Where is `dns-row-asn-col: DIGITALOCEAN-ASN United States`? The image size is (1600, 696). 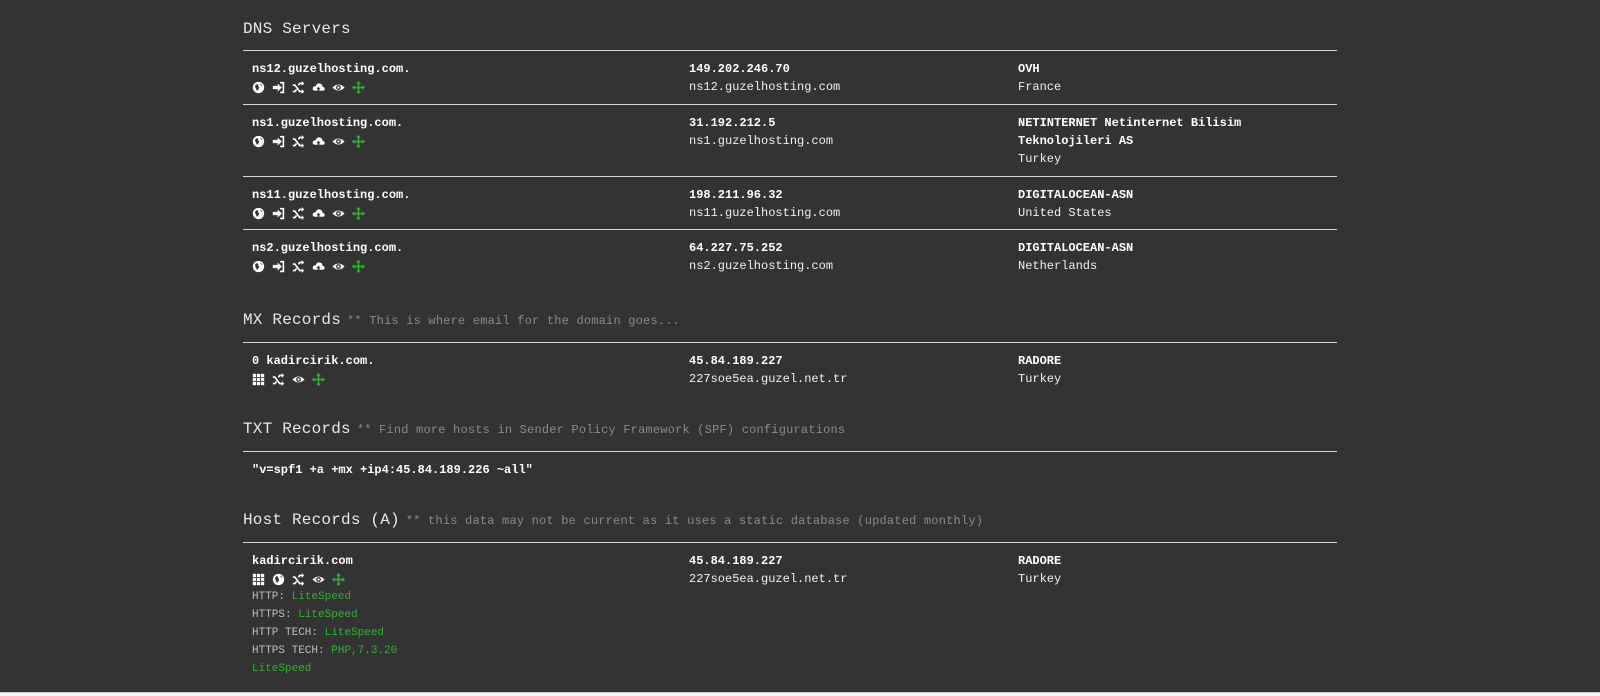 dns-row-asn-col: DIGITALOCEAN-ASN United States is located at coordinates (1168, 204).